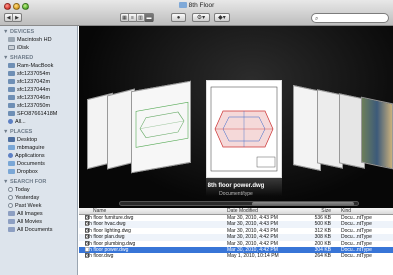 The width and height of the screenshot is (393, 275). I want to click on coverflow-caption-name: 8th floor power.dwg, so click(236, 186).